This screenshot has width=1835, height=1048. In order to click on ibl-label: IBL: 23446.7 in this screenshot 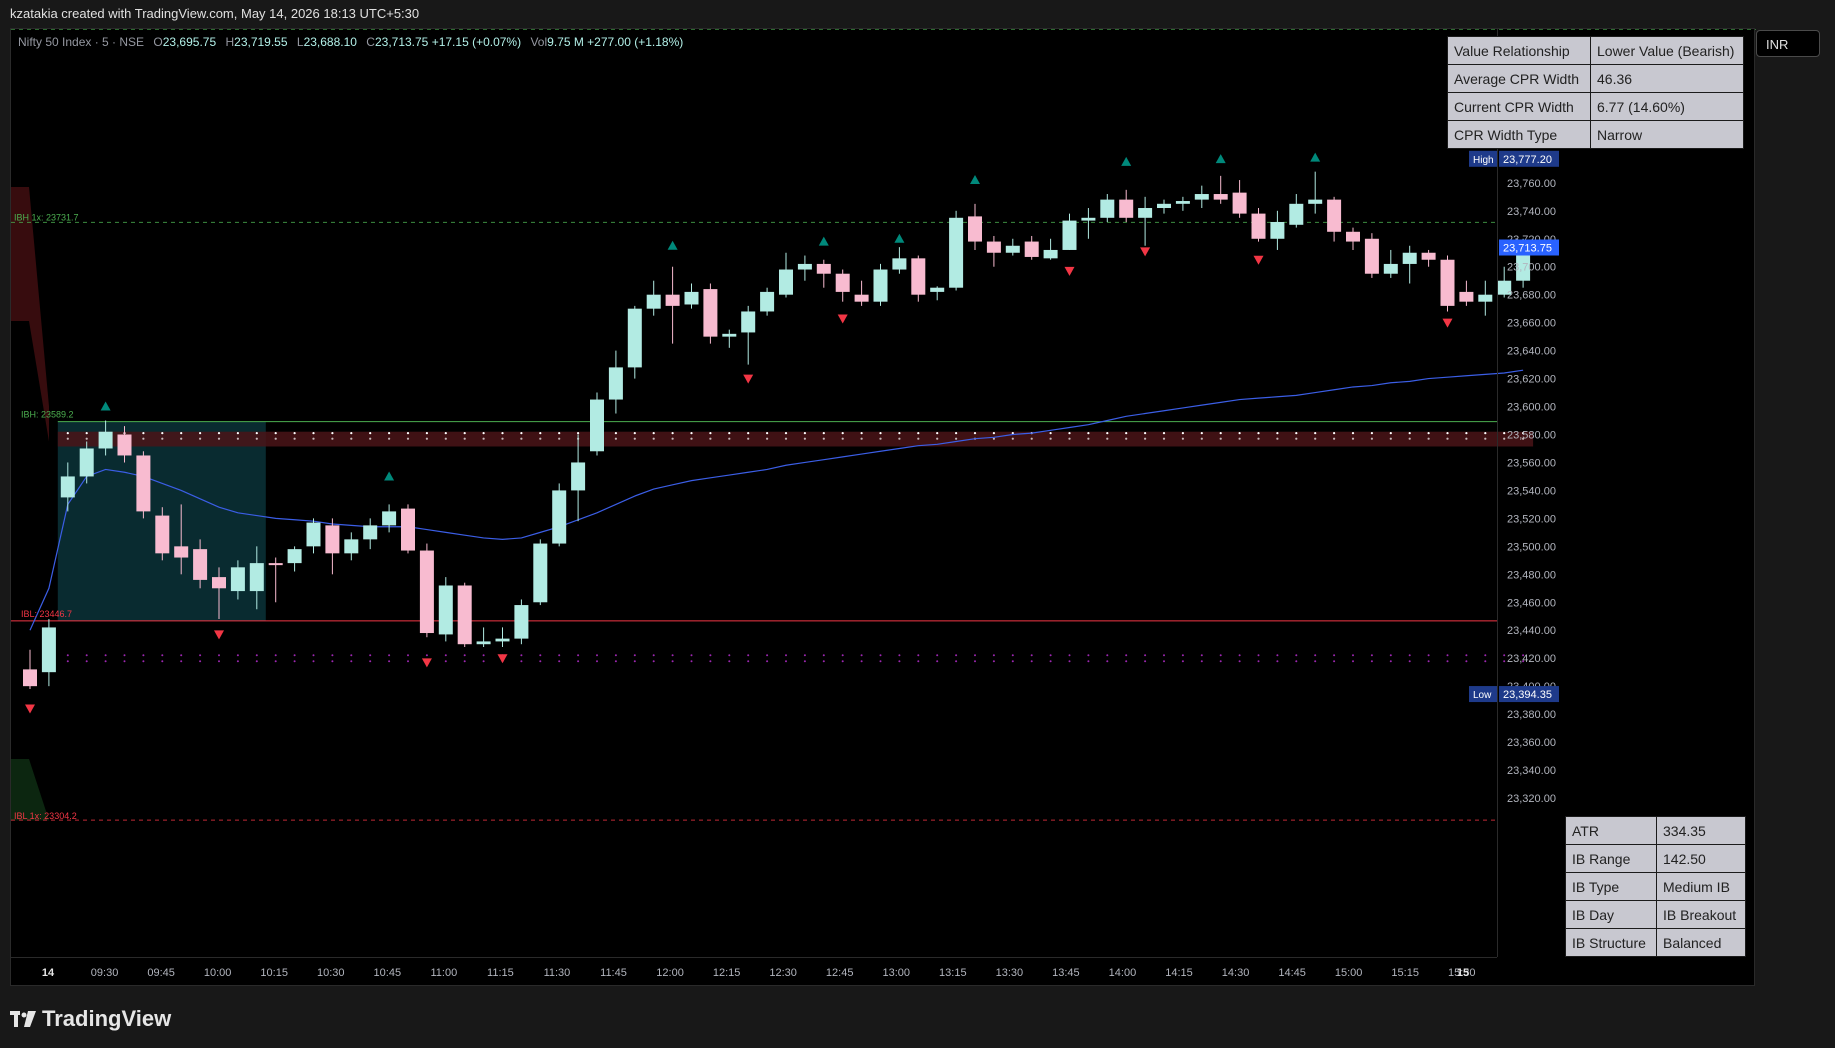, I will do `click(46, 614)`.